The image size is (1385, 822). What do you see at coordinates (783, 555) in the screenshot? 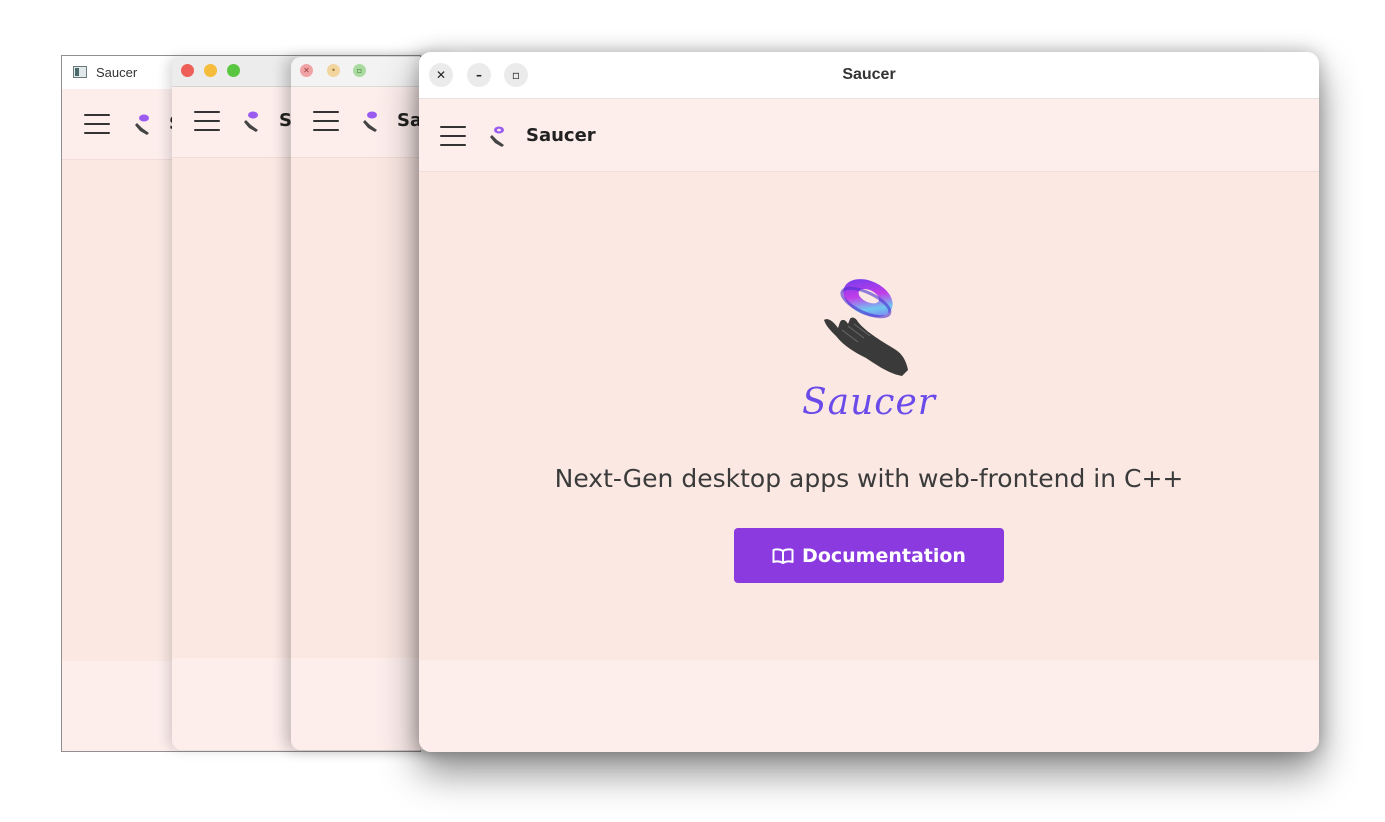
I see `book-open-icon` at bounding box center [783, 555].